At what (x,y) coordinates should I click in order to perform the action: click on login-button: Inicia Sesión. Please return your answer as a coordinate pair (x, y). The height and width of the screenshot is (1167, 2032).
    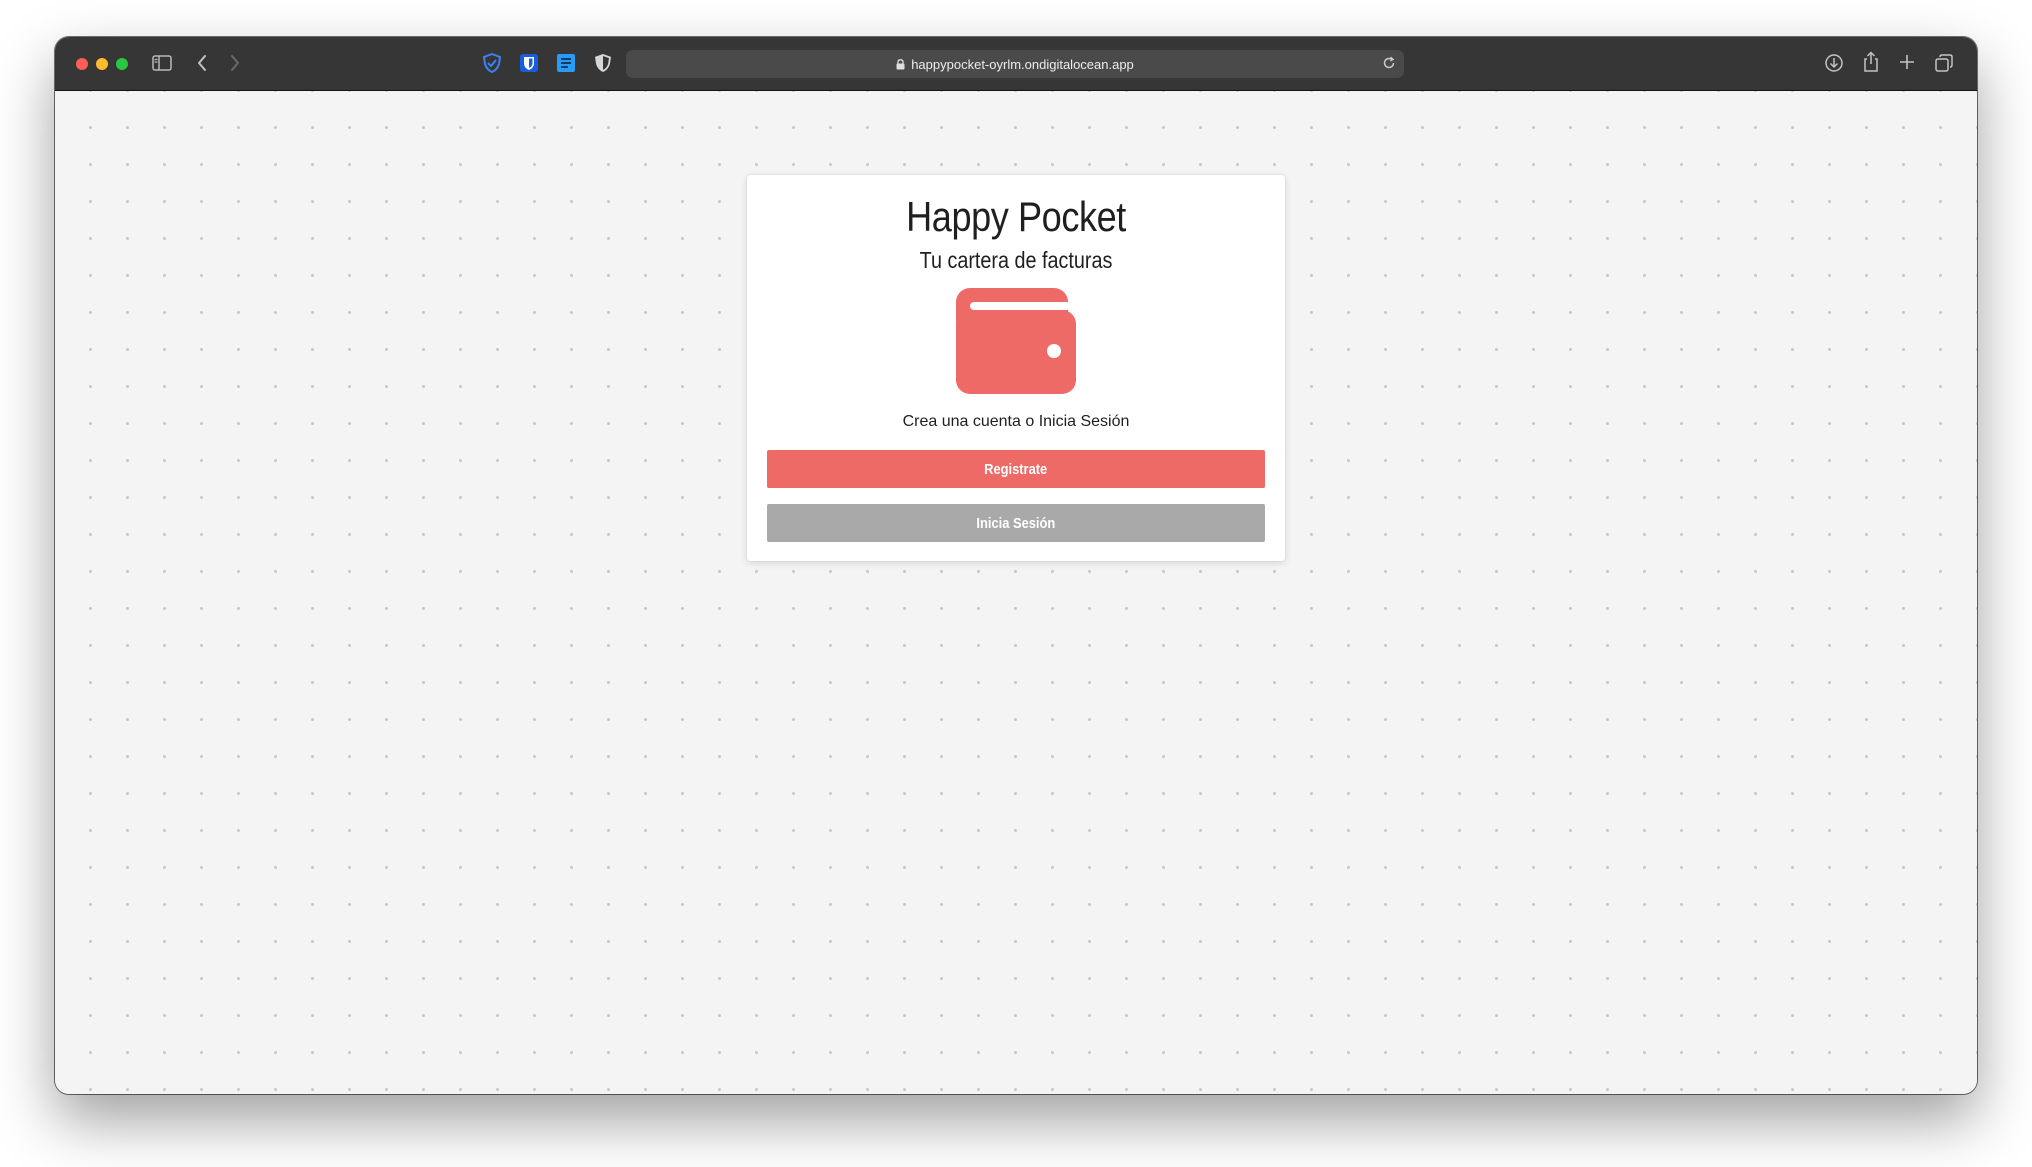
    Looking at the image, I should click on (1016, 523).